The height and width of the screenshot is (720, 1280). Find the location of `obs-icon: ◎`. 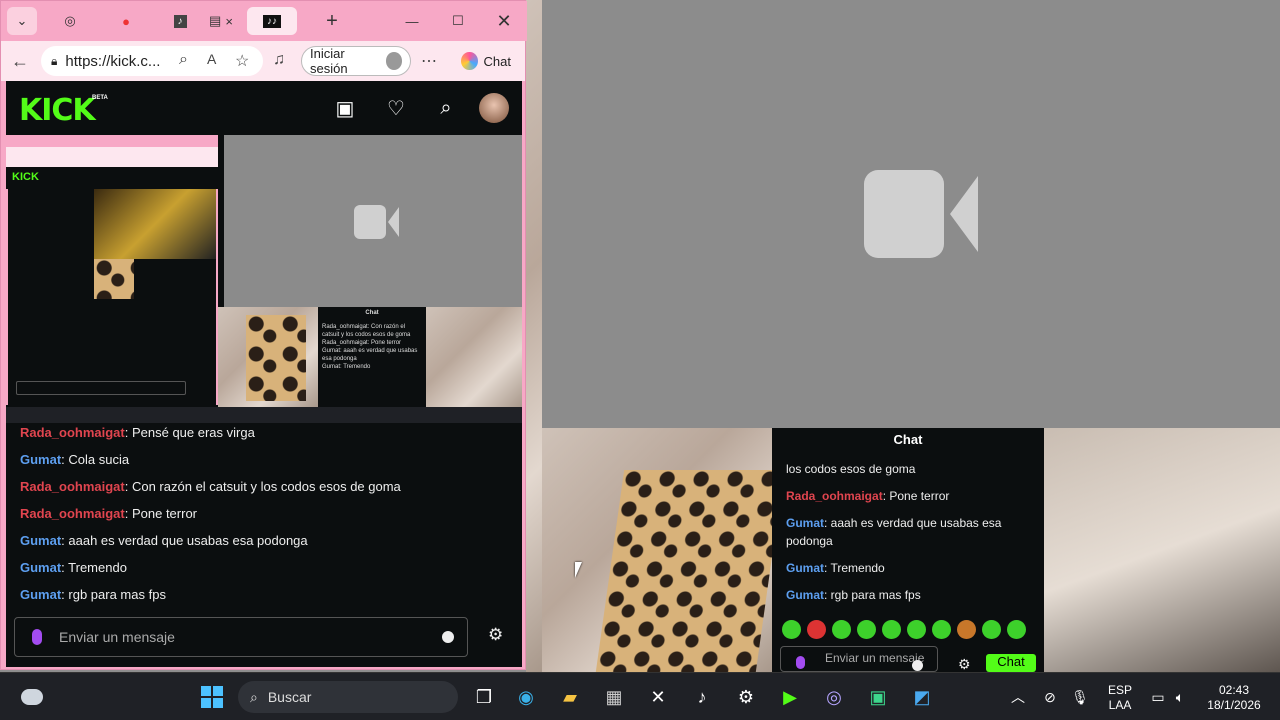

obs-icon: ◎ is located at coordinates (834, 697).